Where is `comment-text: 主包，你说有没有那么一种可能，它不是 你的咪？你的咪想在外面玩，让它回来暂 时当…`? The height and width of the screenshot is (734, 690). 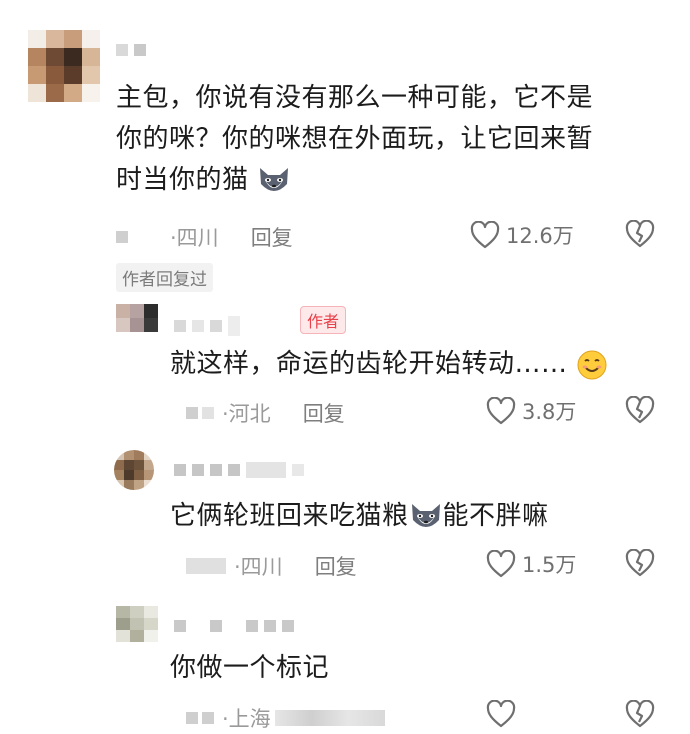 comment-text: 主包，你说有没有那么一种可能，它不是 你的咪？你的咪想在外面玩，让它回来暂 时当… is located at coordinates (386, 139).